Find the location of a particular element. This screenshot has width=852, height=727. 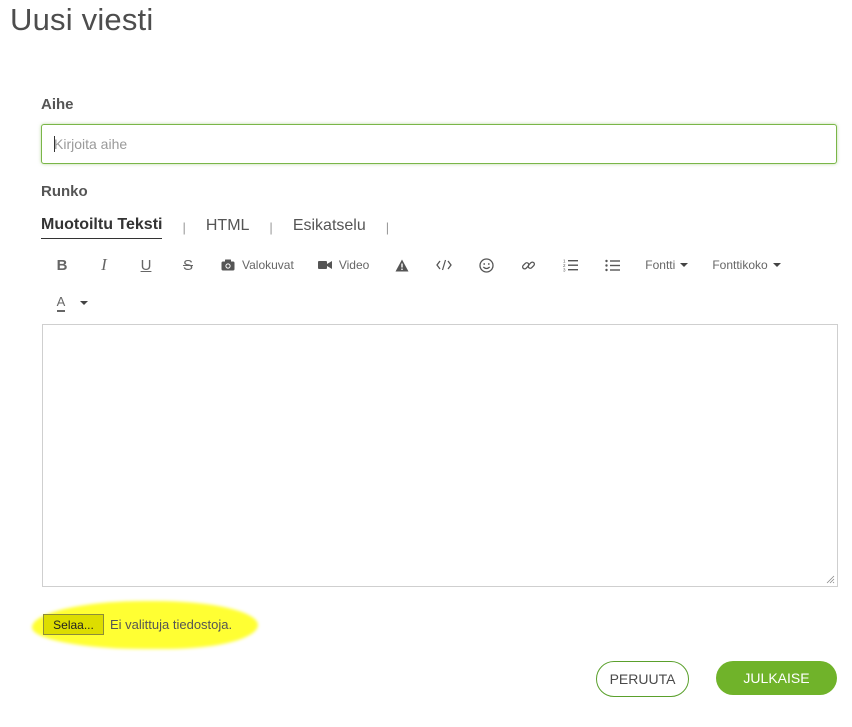

ordered-list-button: 123 is located at coordinates (570, 265).